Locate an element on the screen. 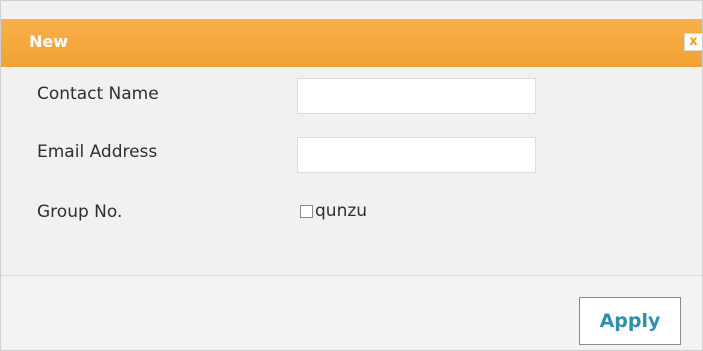 The width and height of the screenshot is (703, 351). contact-name-input is located at coordinates (416, 96).